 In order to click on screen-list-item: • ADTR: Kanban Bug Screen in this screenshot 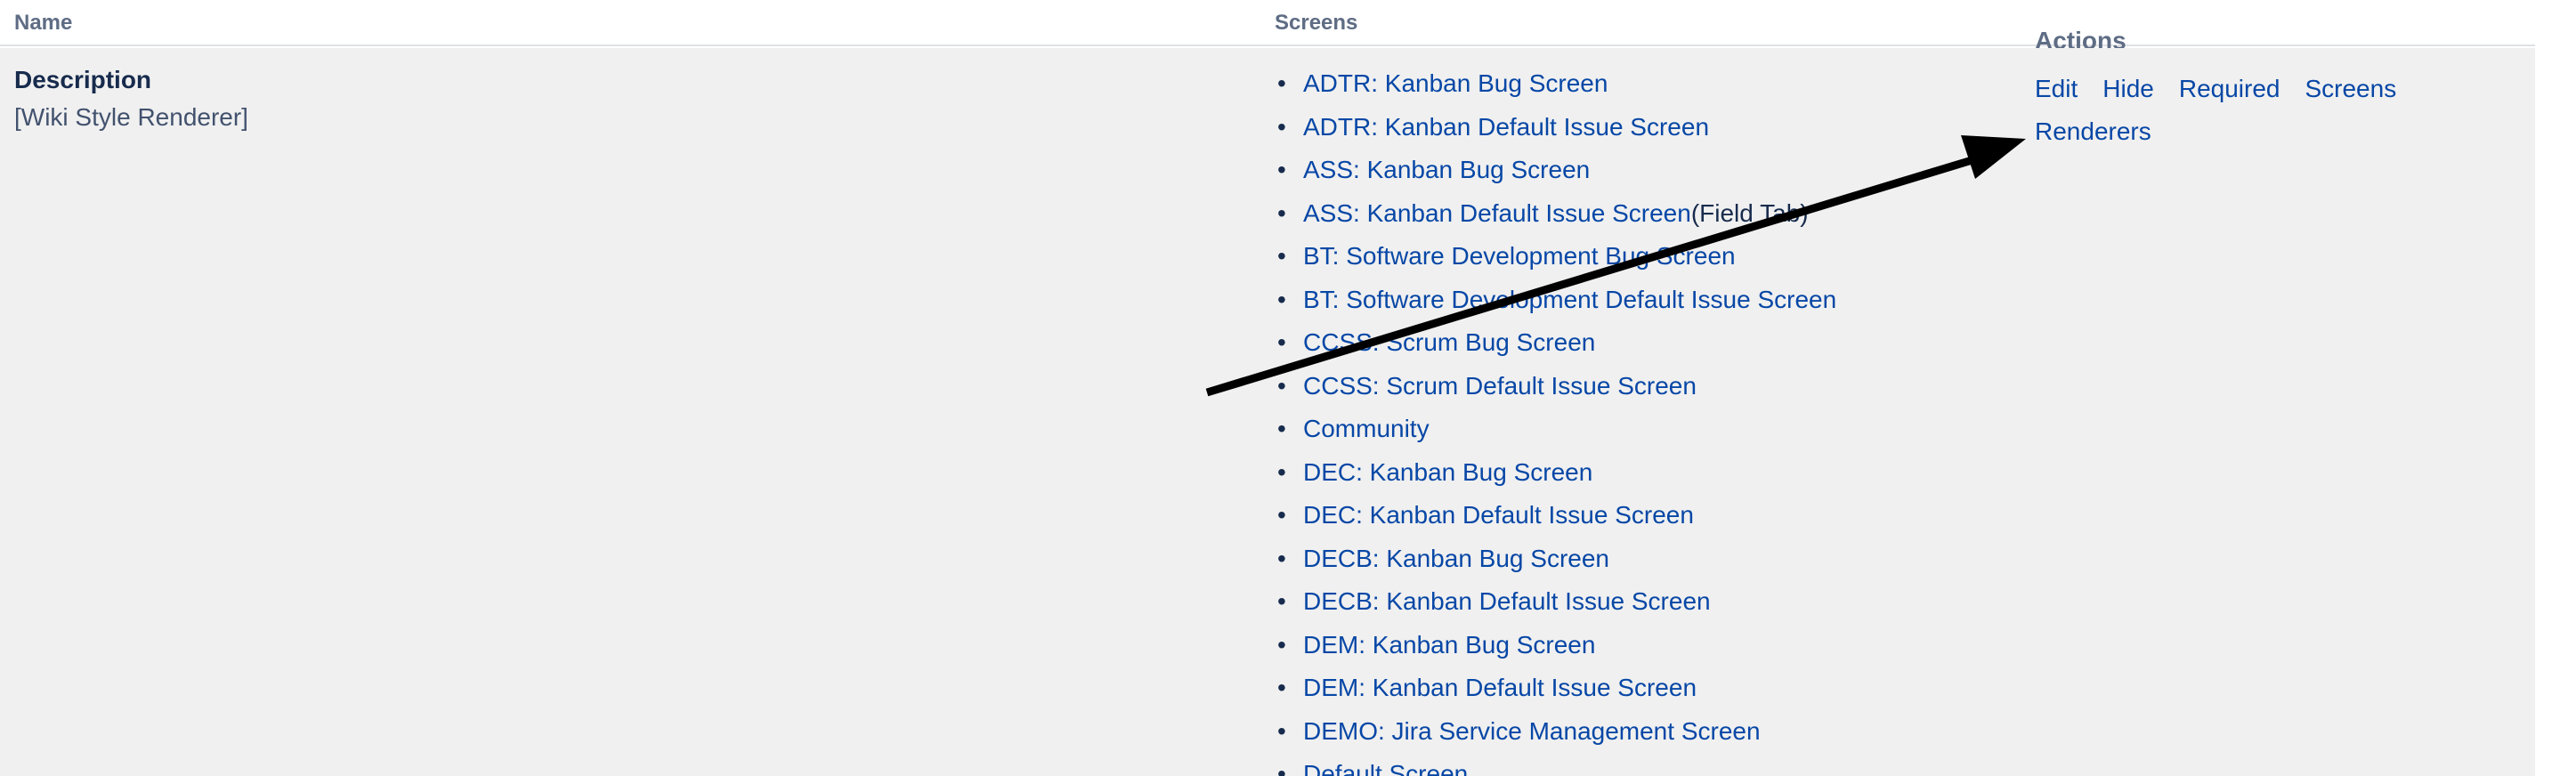, I will do `click(1554, 84)`.